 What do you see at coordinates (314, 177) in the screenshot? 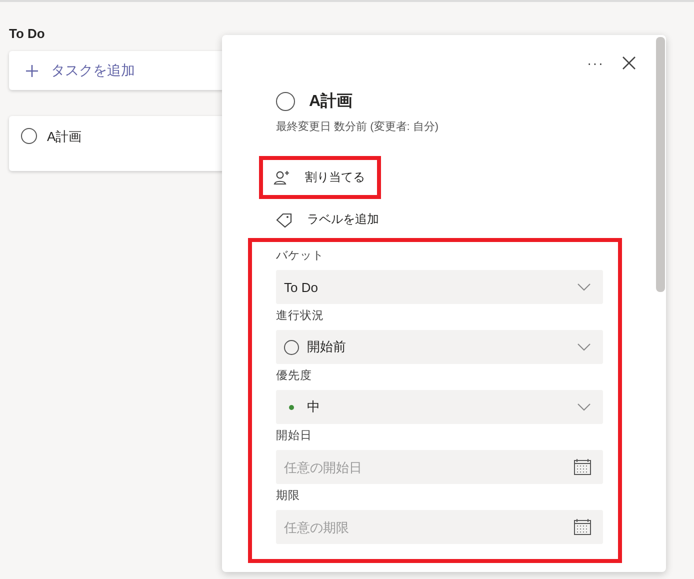
I see `assign-button: 割り当てる` at bounding box center [314, 177].